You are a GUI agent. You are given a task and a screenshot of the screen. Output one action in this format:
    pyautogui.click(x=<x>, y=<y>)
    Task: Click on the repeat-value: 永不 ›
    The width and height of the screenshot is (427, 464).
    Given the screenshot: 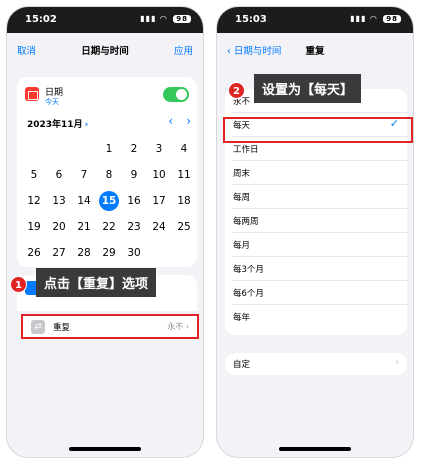 What is the action you would take?
    pyautogui.click(x=178, y=326)
    